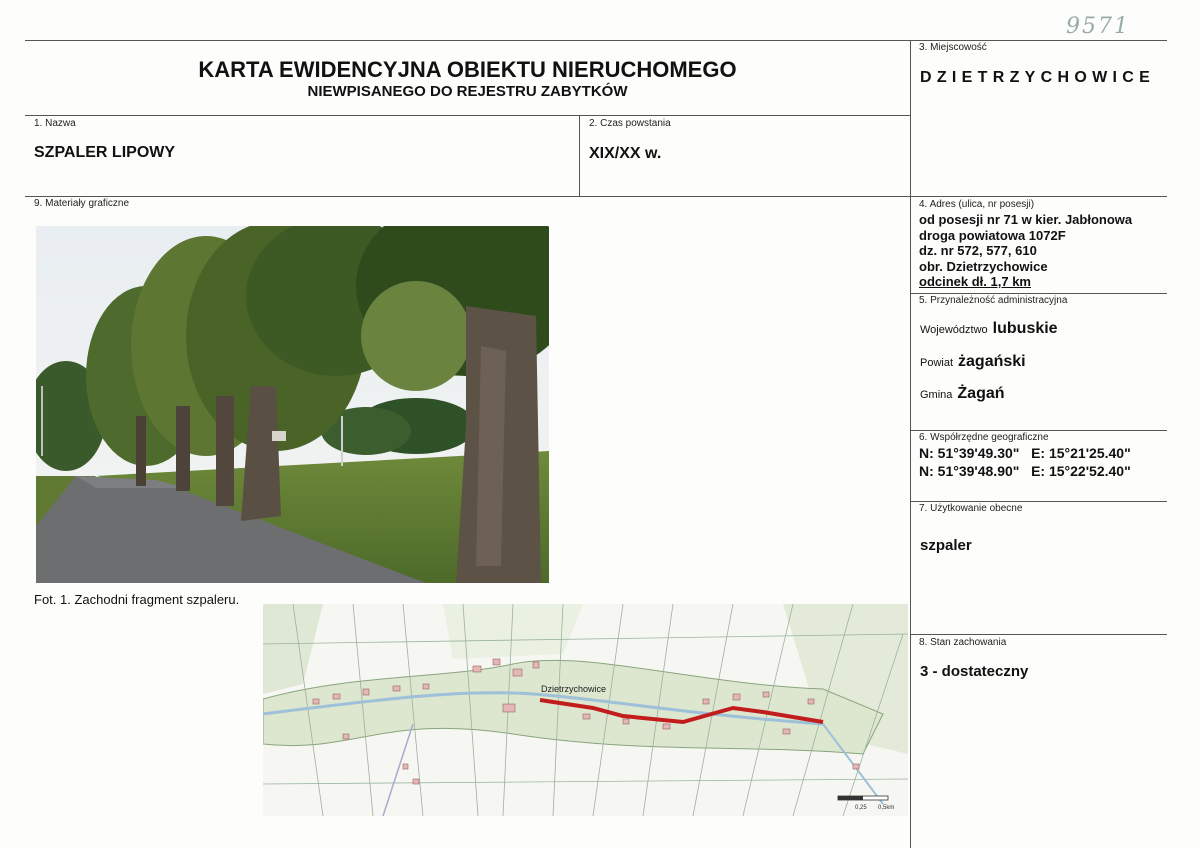 The image size is (1200, 848). Describe the element at coordinates (983, 266) in the screenshot. I see `adres-line: obr. Dzietrzychowice` at that location.